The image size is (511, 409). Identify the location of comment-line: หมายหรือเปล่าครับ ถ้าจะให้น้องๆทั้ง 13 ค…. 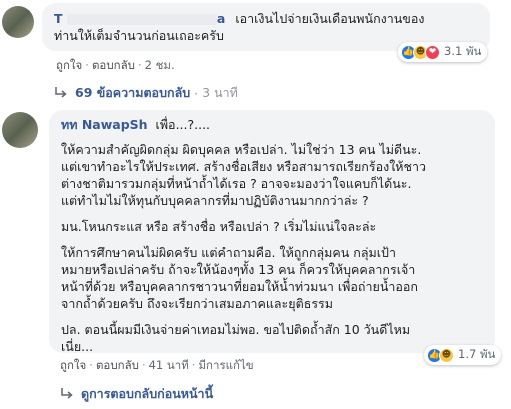
(238, 269).